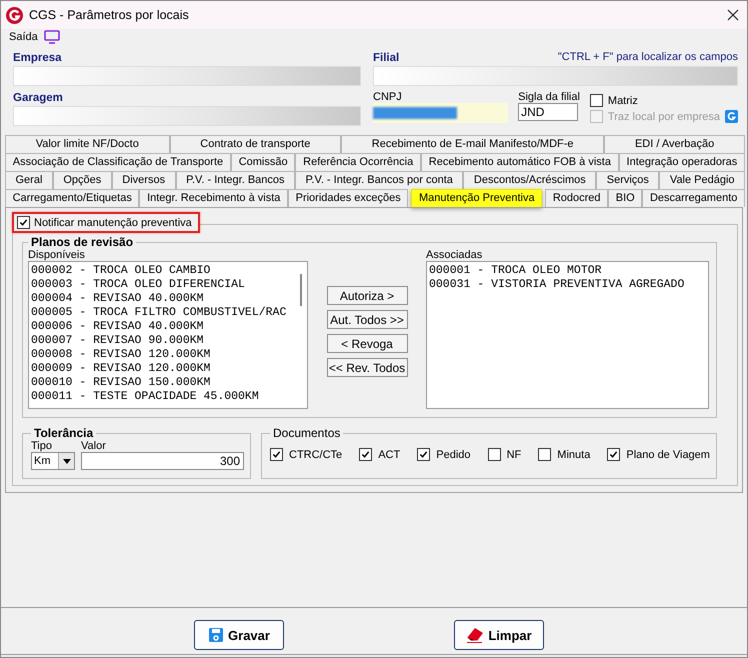 The width and height of the screenshot is (748, 658). I want to click on list-box: 000001 - TROCA OLEO MOTOR 000031 - VISTORIA PREVENTIVA AGREGADO, so click(567, 335).